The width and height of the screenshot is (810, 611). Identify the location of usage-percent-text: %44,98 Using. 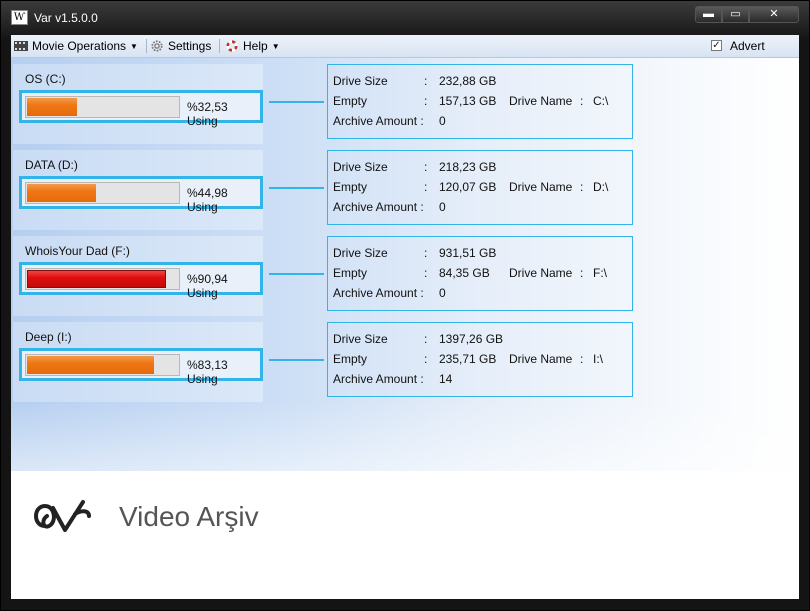
(207, 200).